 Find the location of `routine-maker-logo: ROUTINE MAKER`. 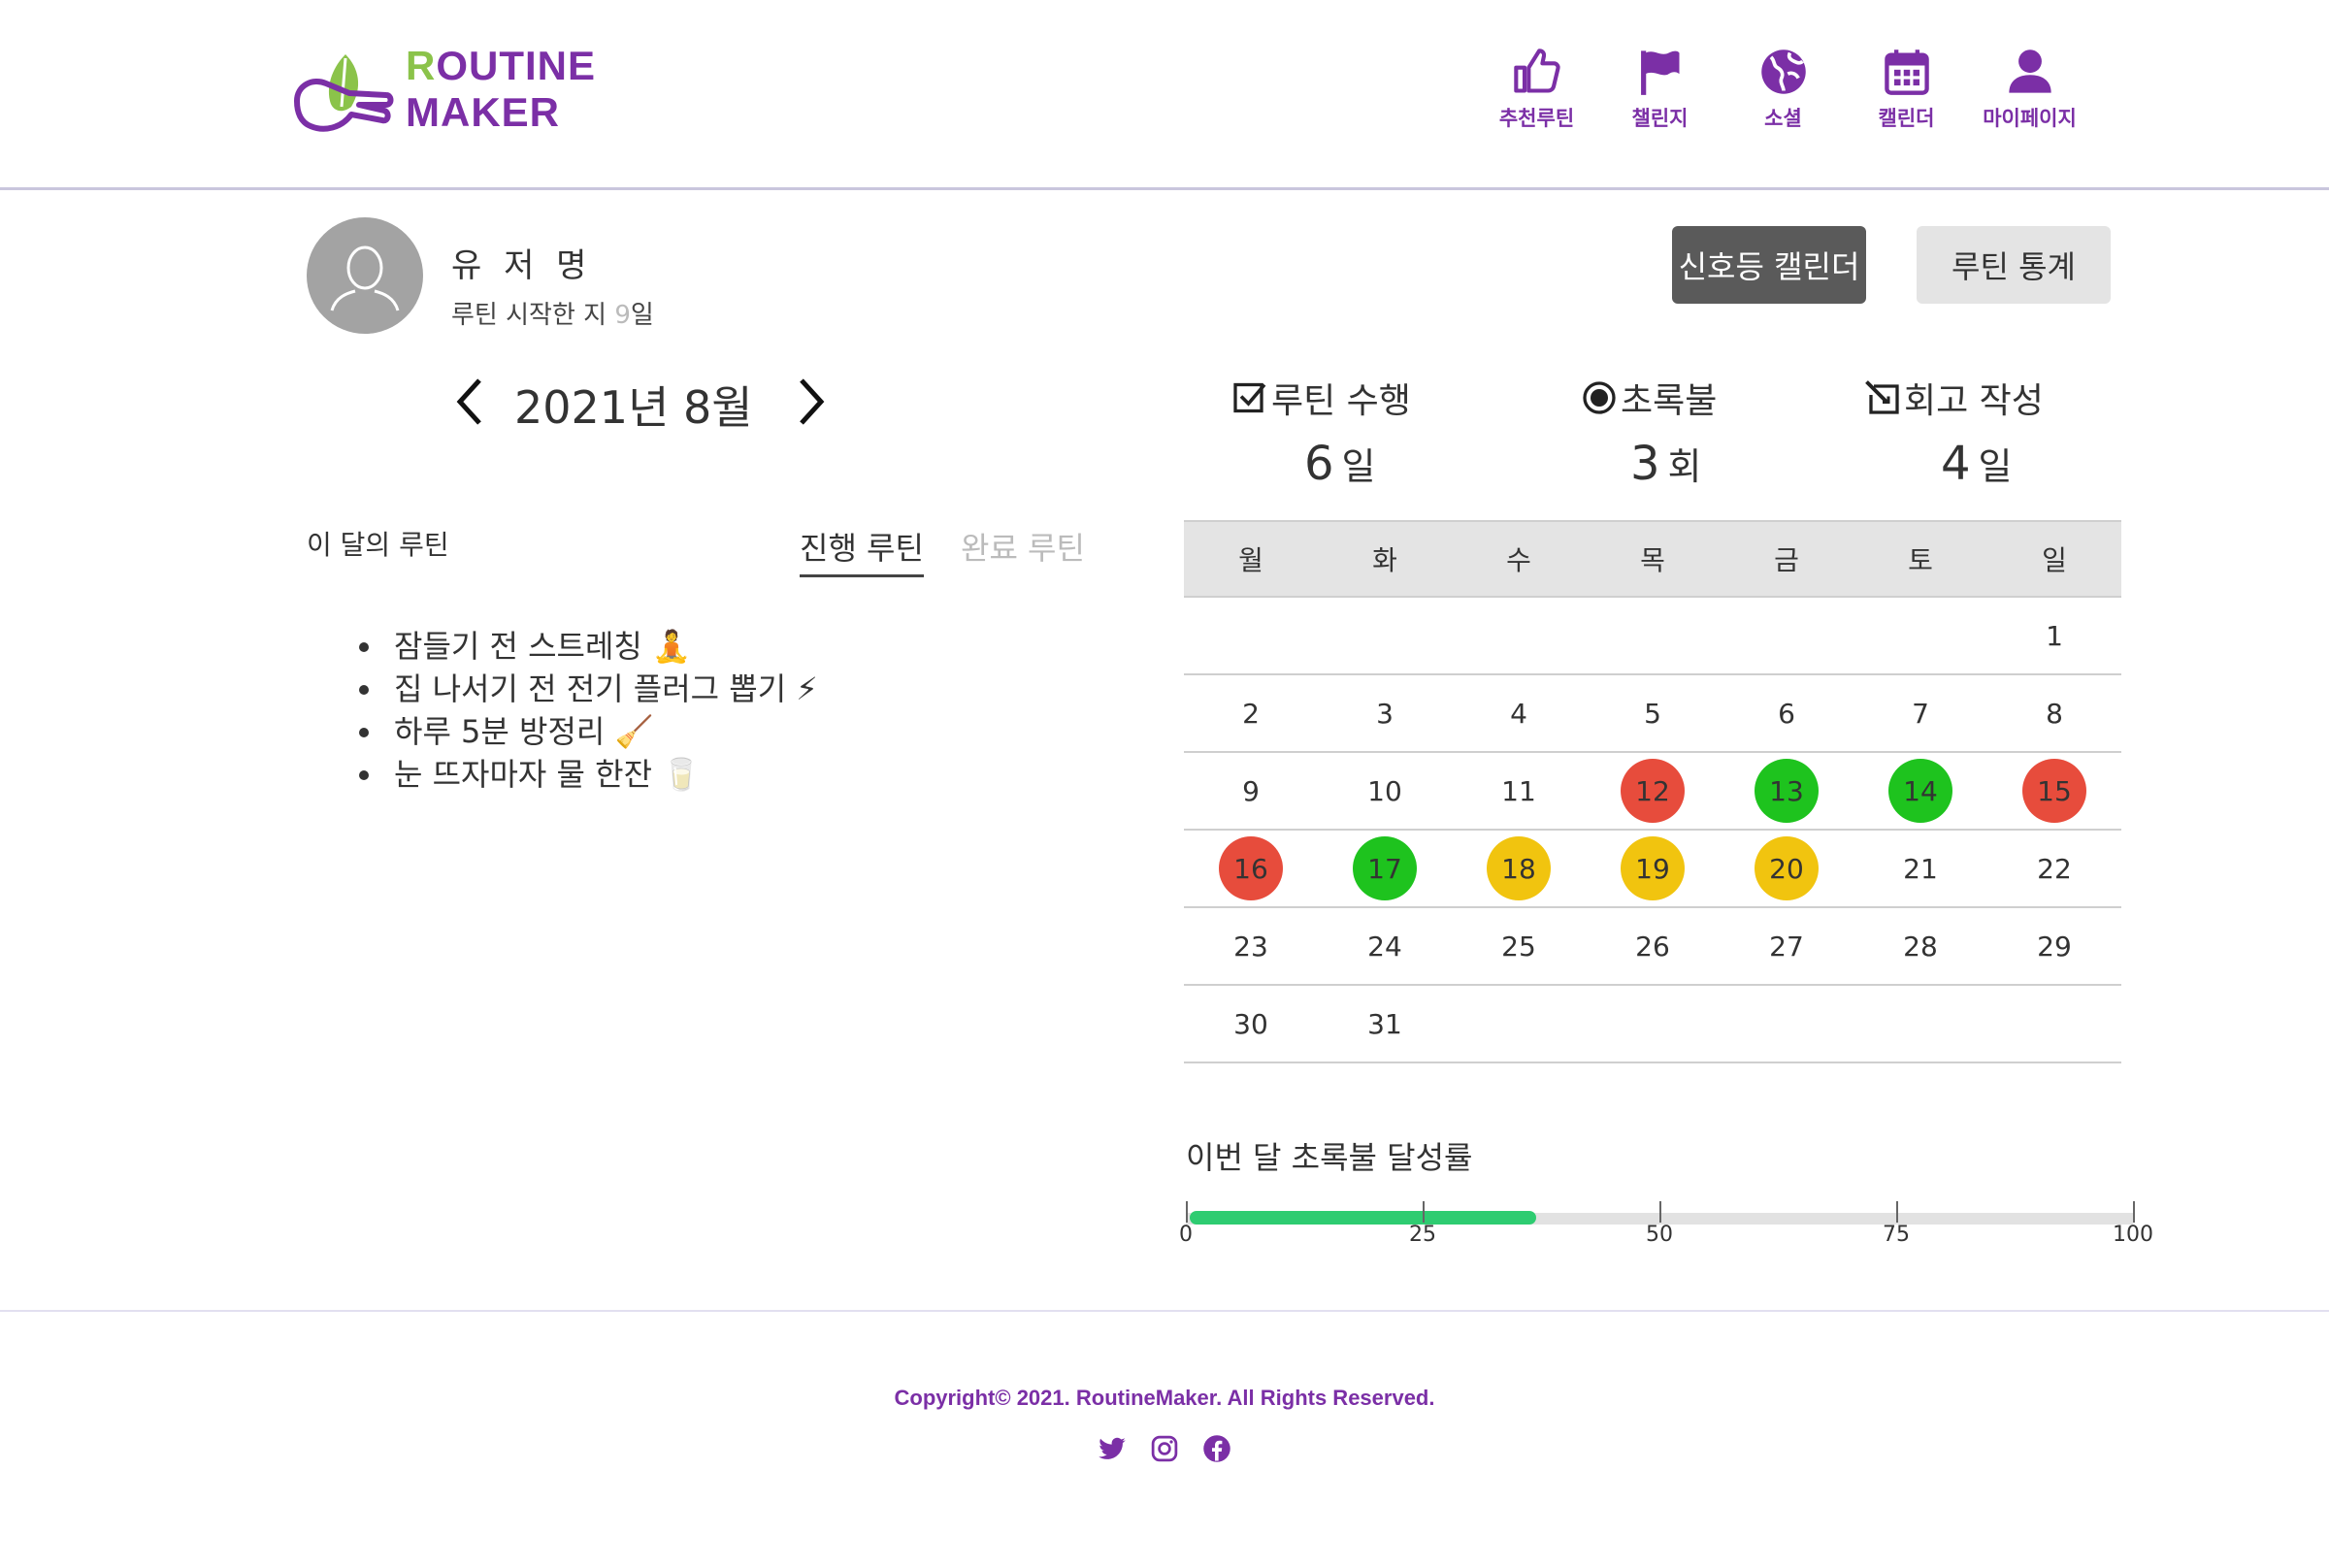

routine-maker-logo: ROUTINE MAKER is located at coordinates (443, 91).